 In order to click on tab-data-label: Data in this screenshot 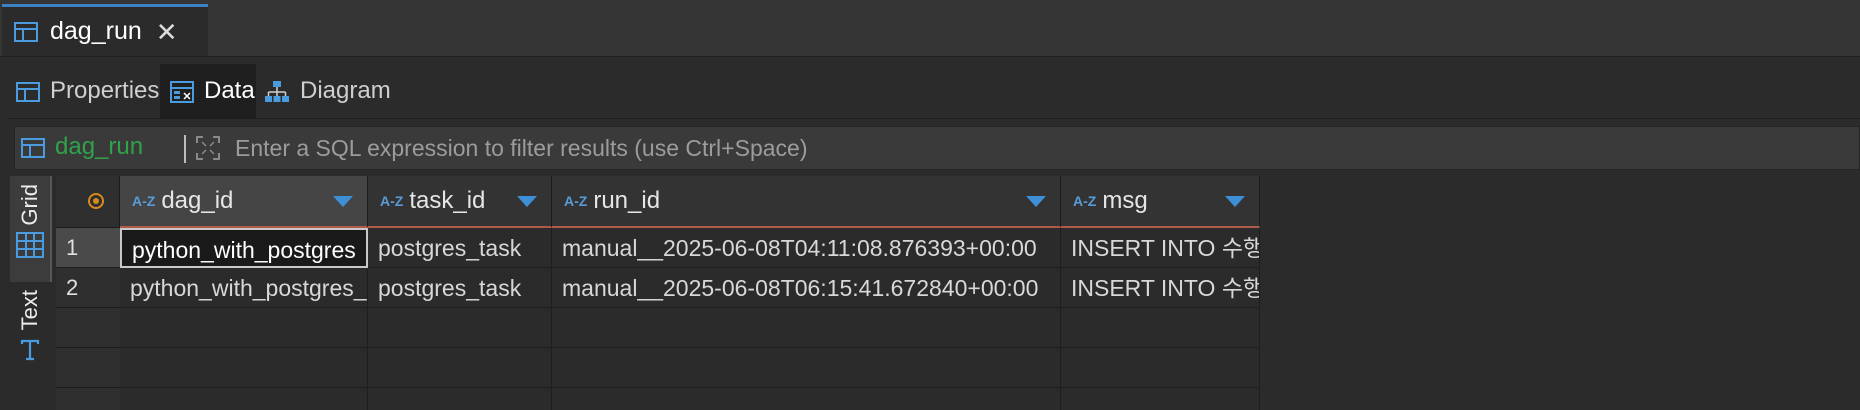, I will do `click(229, 90)`.